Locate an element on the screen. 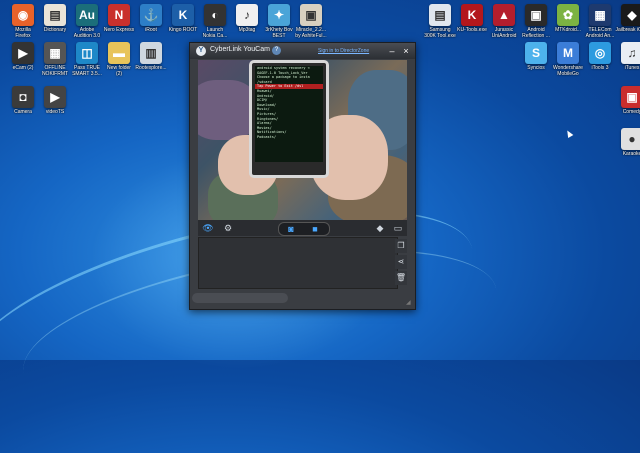 The width and height of the screenshot is (640, 453). app-icon: ✦ is located at coordinates (279, 15).